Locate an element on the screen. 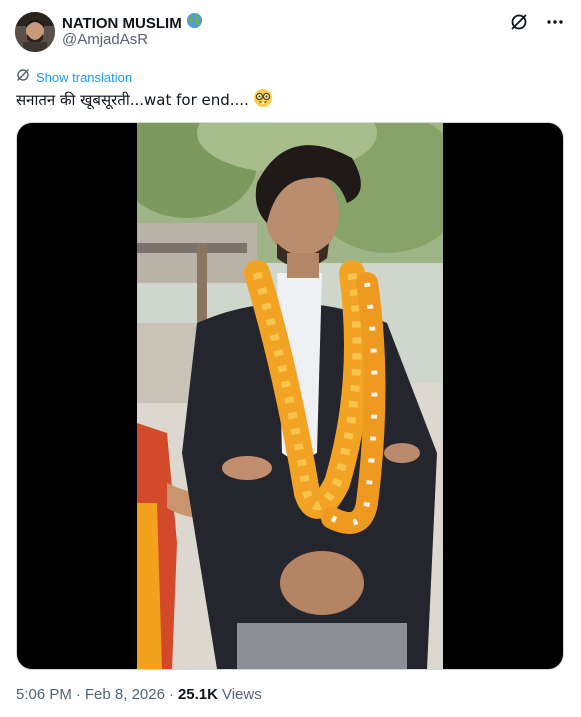  translate-icon is located at coordinates (23, 77).